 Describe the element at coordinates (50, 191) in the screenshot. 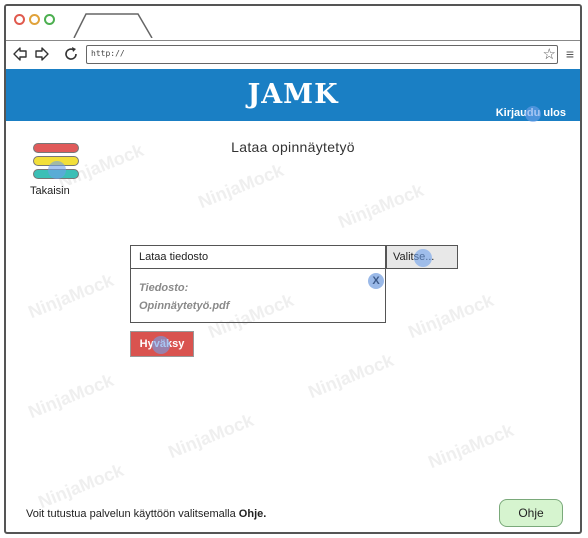

I see `back-label: Takaisin` at that location.